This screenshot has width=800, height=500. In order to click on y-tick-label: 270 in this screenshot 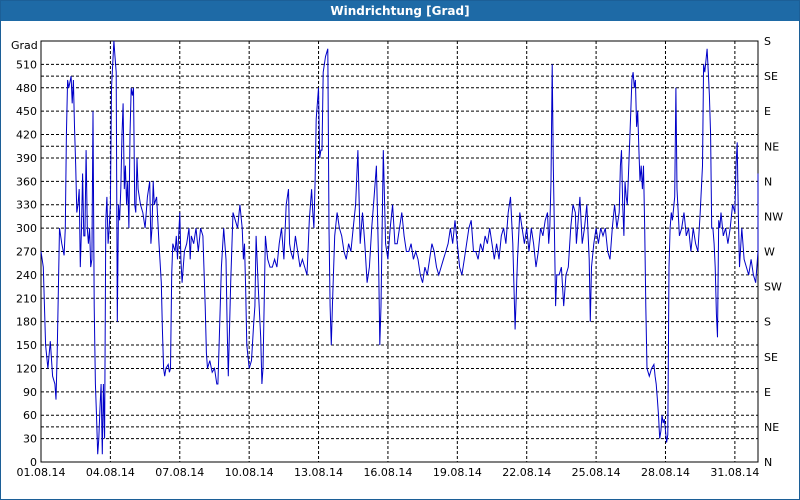, I will do `click(26, 252)`.